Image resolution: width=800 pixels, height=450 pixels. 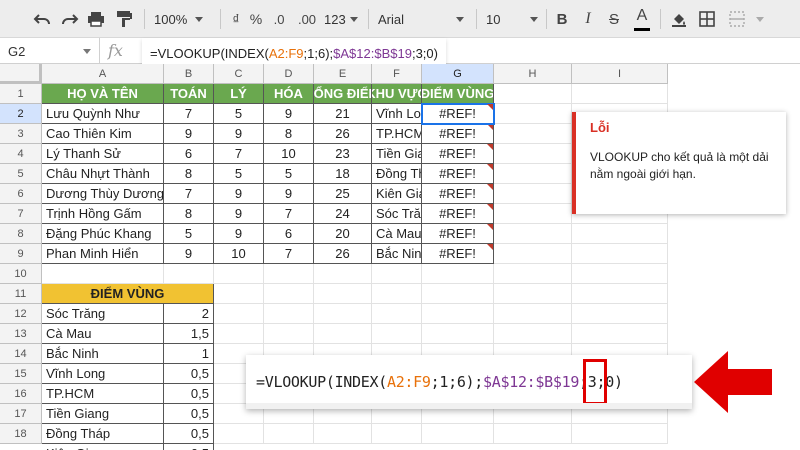 I want to click on table-header-cell: KHU VỰC, so click(x=397, y=94).